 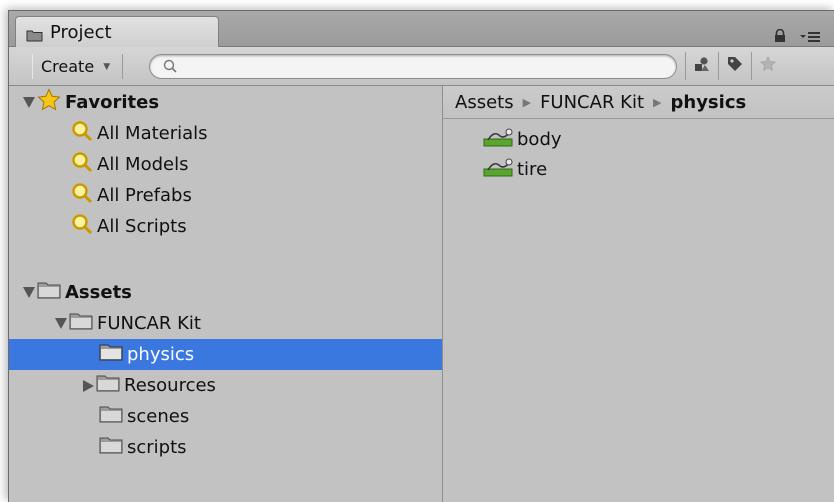 I want to click on folder-label: Resources, so click(x=170, y=385).